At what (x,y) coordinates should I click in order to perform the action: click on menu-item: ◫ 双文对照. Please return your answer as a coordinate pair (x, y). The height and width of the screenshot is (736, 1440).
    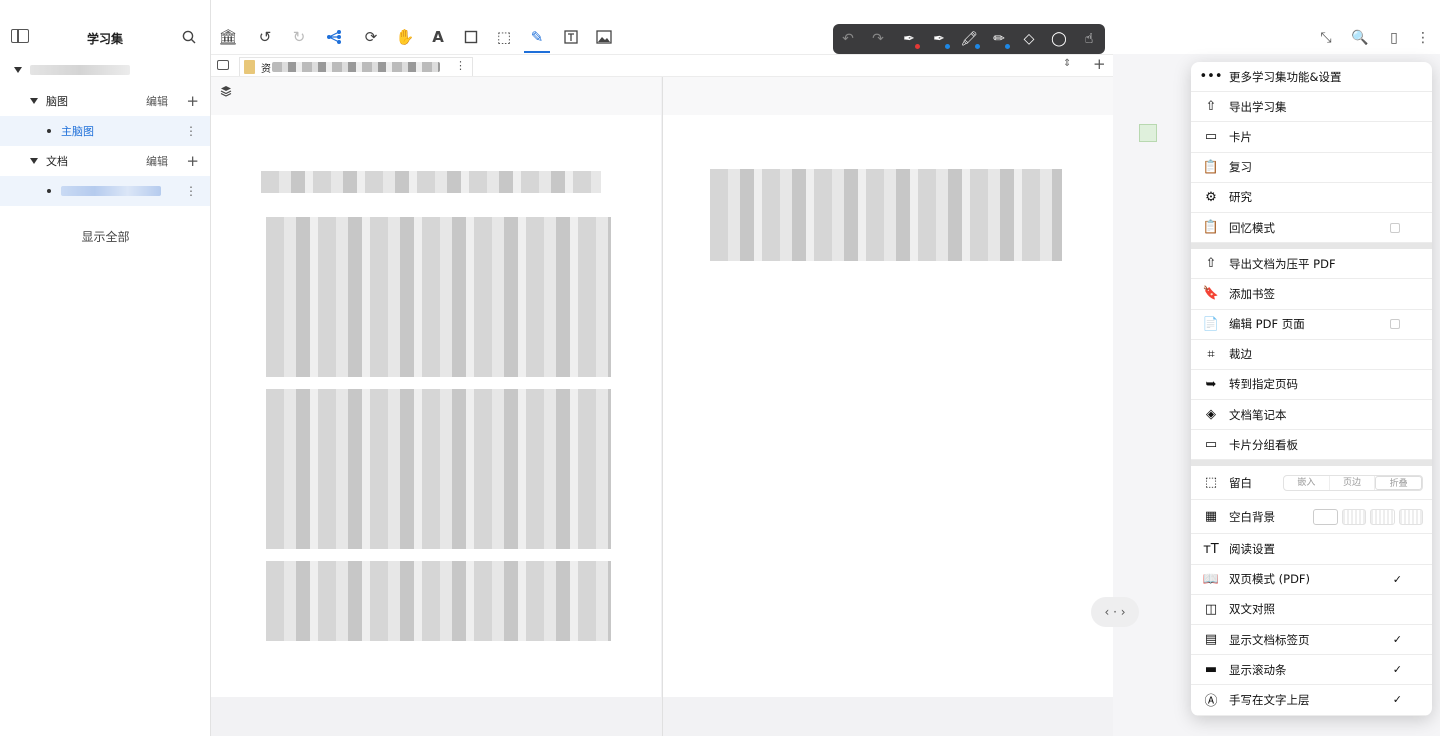
    Looking at the image, I should click on (1311, 610).